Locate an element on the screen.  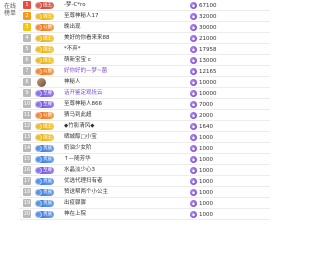
rank-number: 15 is located at coordinates (27, 159).